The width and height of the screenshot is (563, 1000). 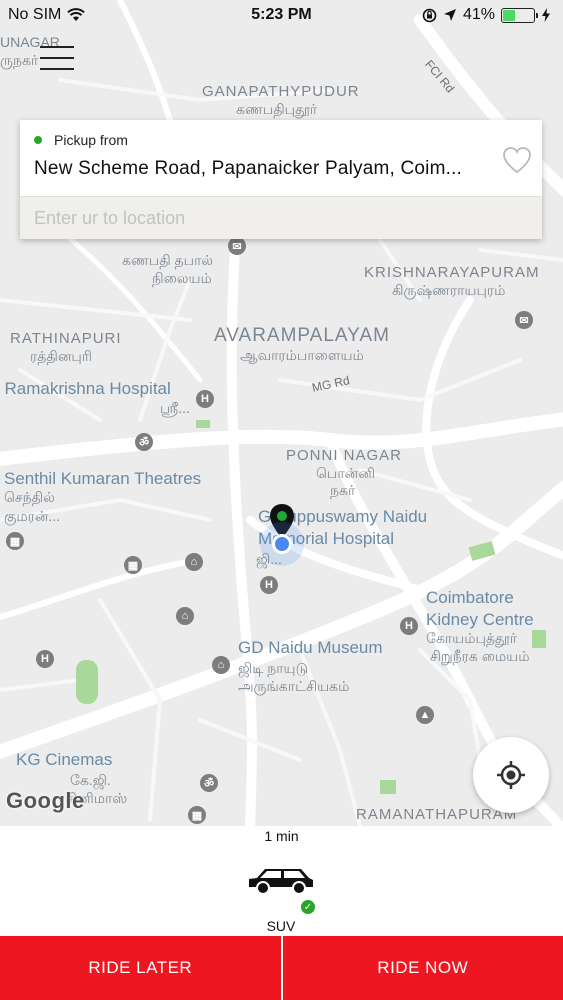 What do you see at coordinates (345, 473) in the screenshot?
I see `map-label: பொன்னி` at bounding box center [345, 473].